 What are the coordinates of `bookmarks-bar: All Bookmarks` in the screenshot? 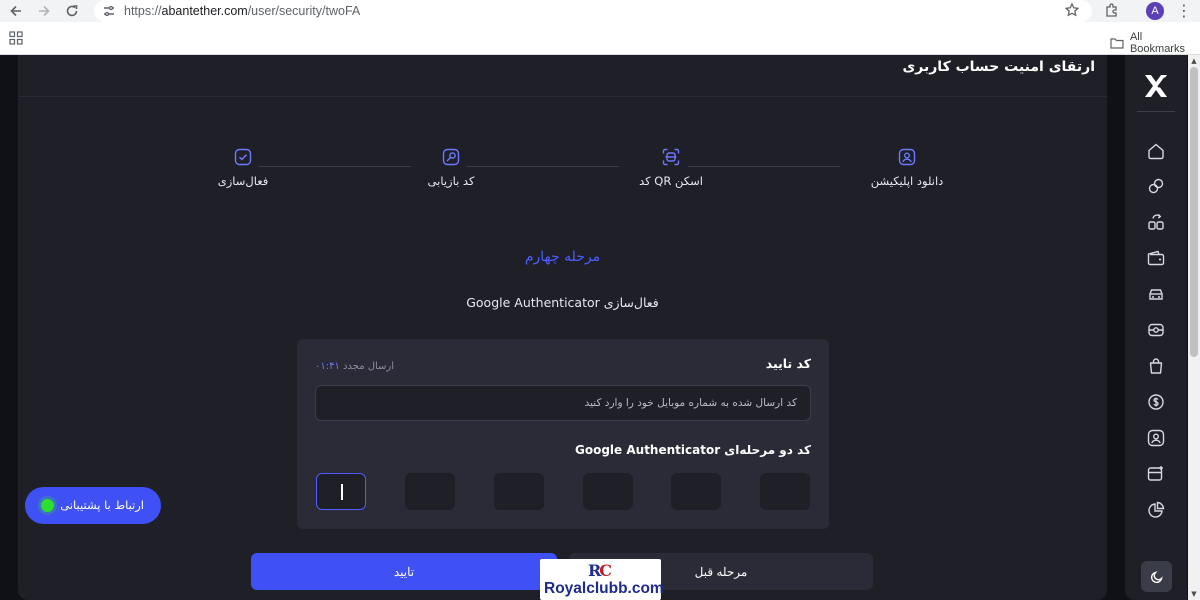 It's located at (600, 38).